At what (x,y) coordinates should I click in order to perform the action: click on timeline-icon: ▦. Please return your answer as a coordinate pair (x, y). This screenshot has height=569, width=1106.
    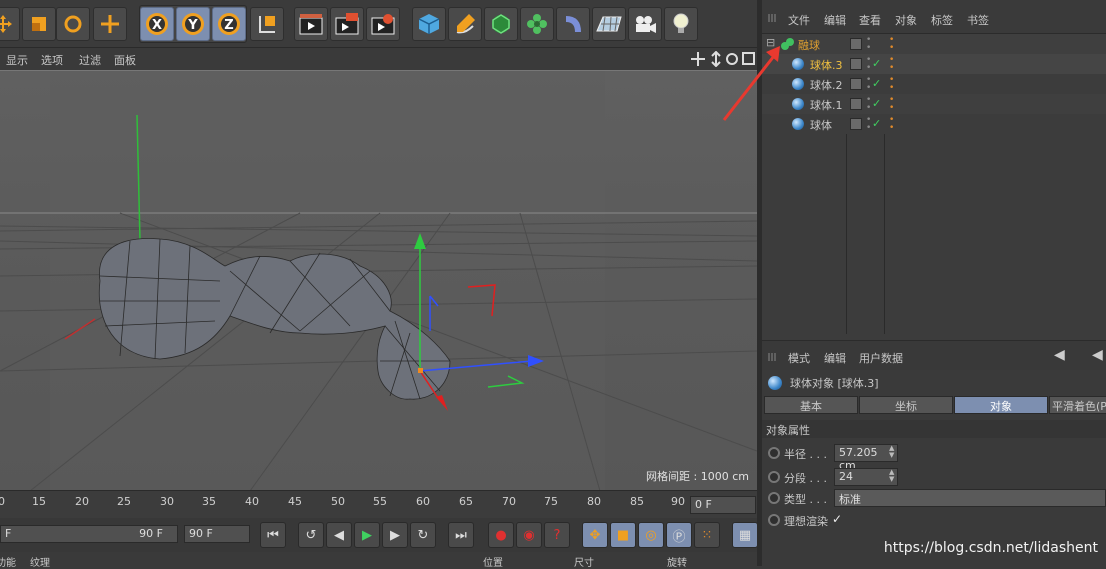
    Looking at the image, I should click on (745, 535).